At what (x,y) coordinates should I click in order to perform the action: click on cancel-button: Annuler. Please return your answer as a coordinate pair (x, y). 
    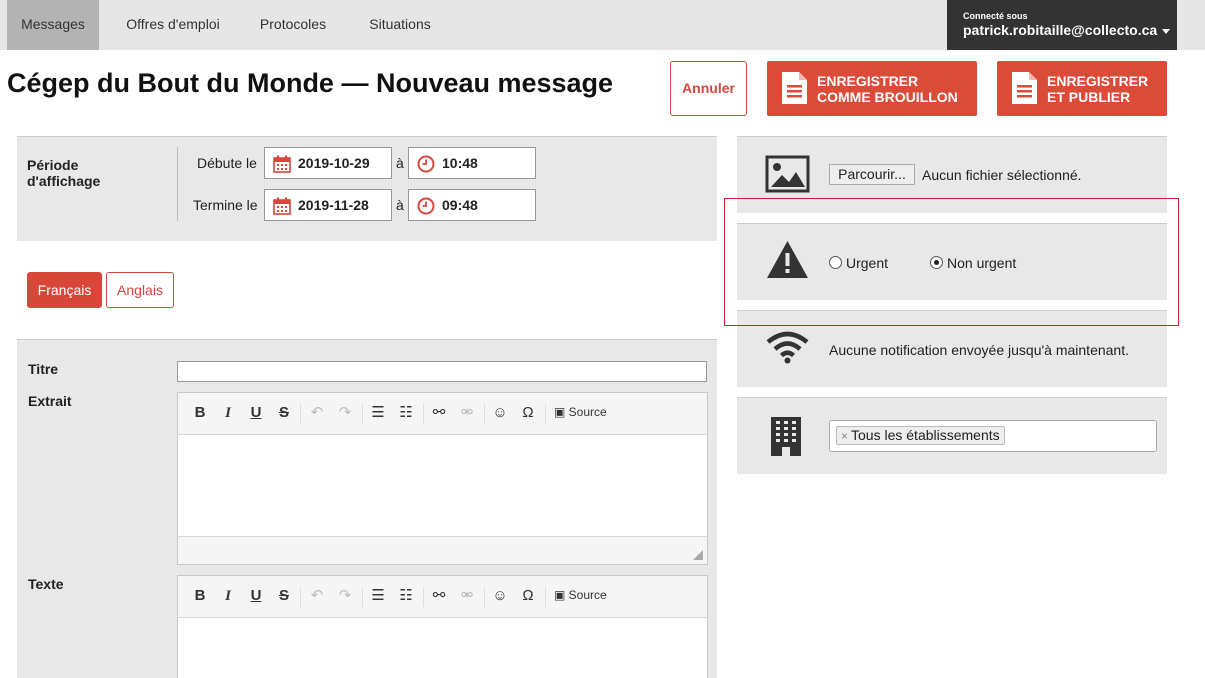
    Looking at the image, I should click on (708, 88).